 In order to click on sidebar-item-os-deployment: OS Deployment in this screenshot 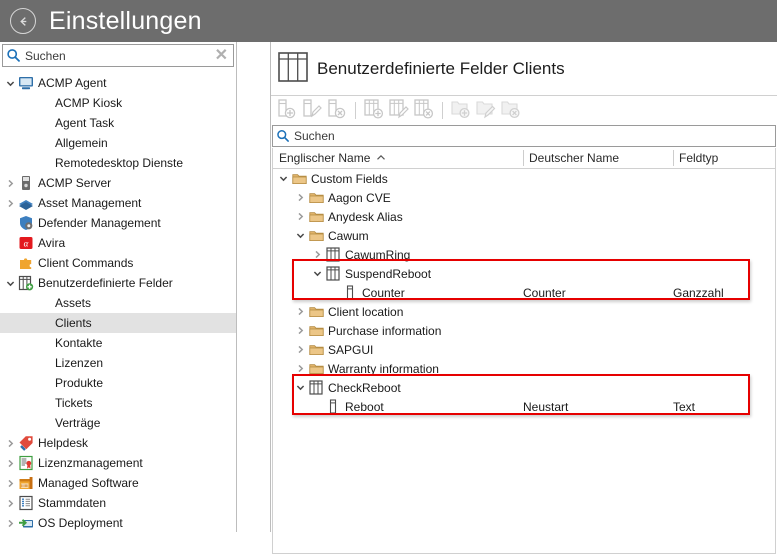, I will do `click(118, 522)`.